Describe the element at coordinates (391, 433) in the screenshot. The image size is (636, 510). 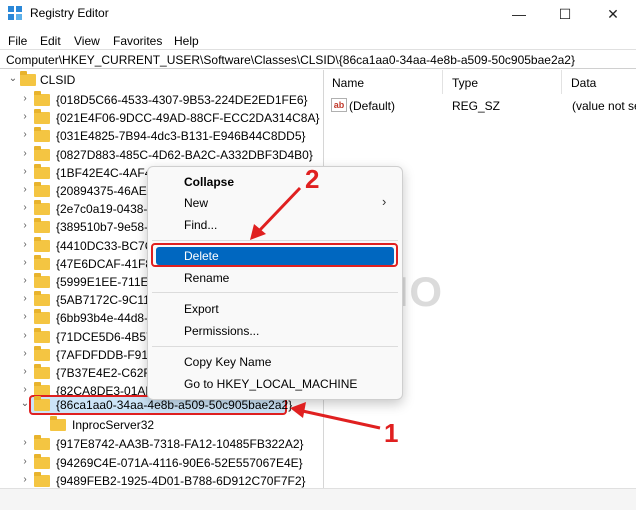
I see `annotation-step-1: 1` at that location.